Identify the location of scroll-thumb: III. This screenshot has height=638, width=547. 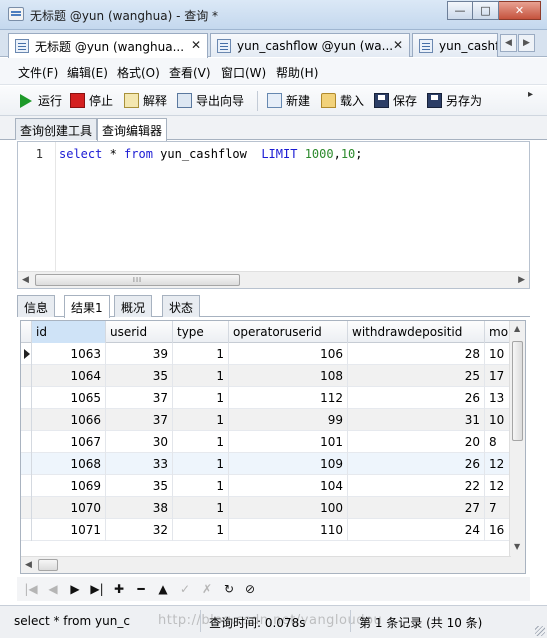
(137, 280).